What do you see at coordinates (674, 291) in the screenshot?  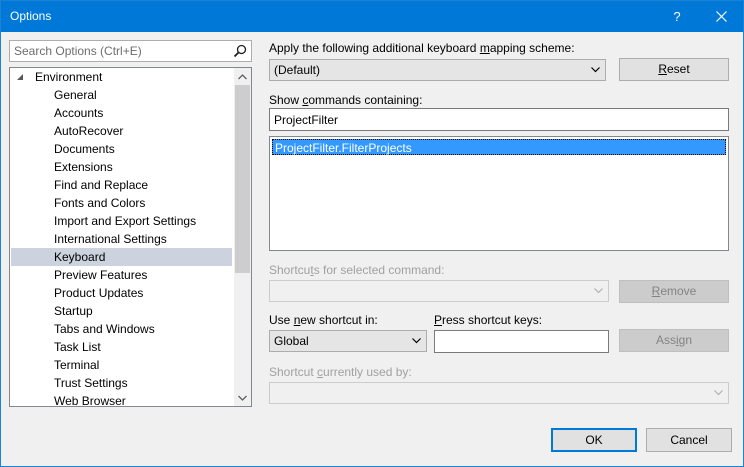 I see `remove-button: Remove` at bounding box center [674, 291].